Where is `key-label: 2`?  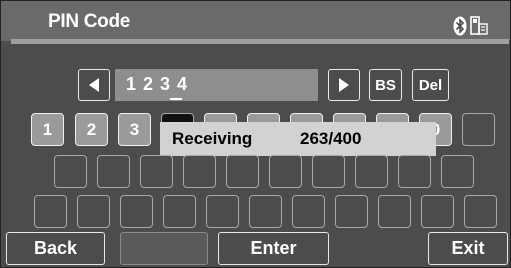
key-label: 2 is located at coordinates (91, 129).